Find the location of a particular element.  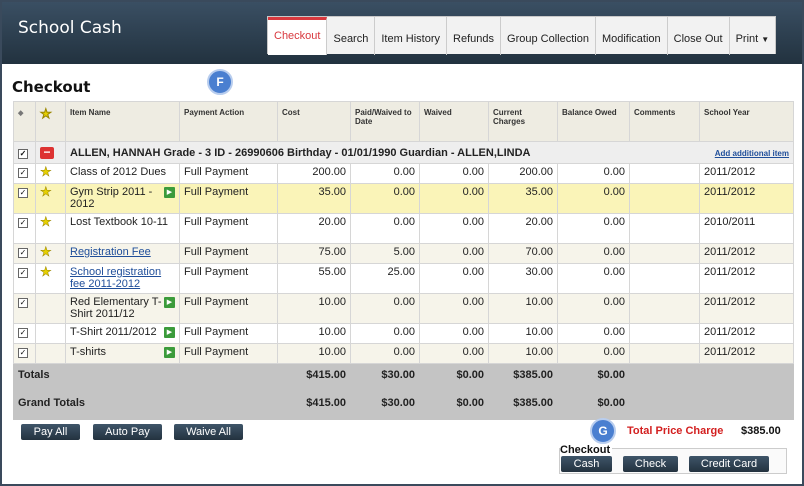

header-school-year: School Year is located at coordinates (746, 121).